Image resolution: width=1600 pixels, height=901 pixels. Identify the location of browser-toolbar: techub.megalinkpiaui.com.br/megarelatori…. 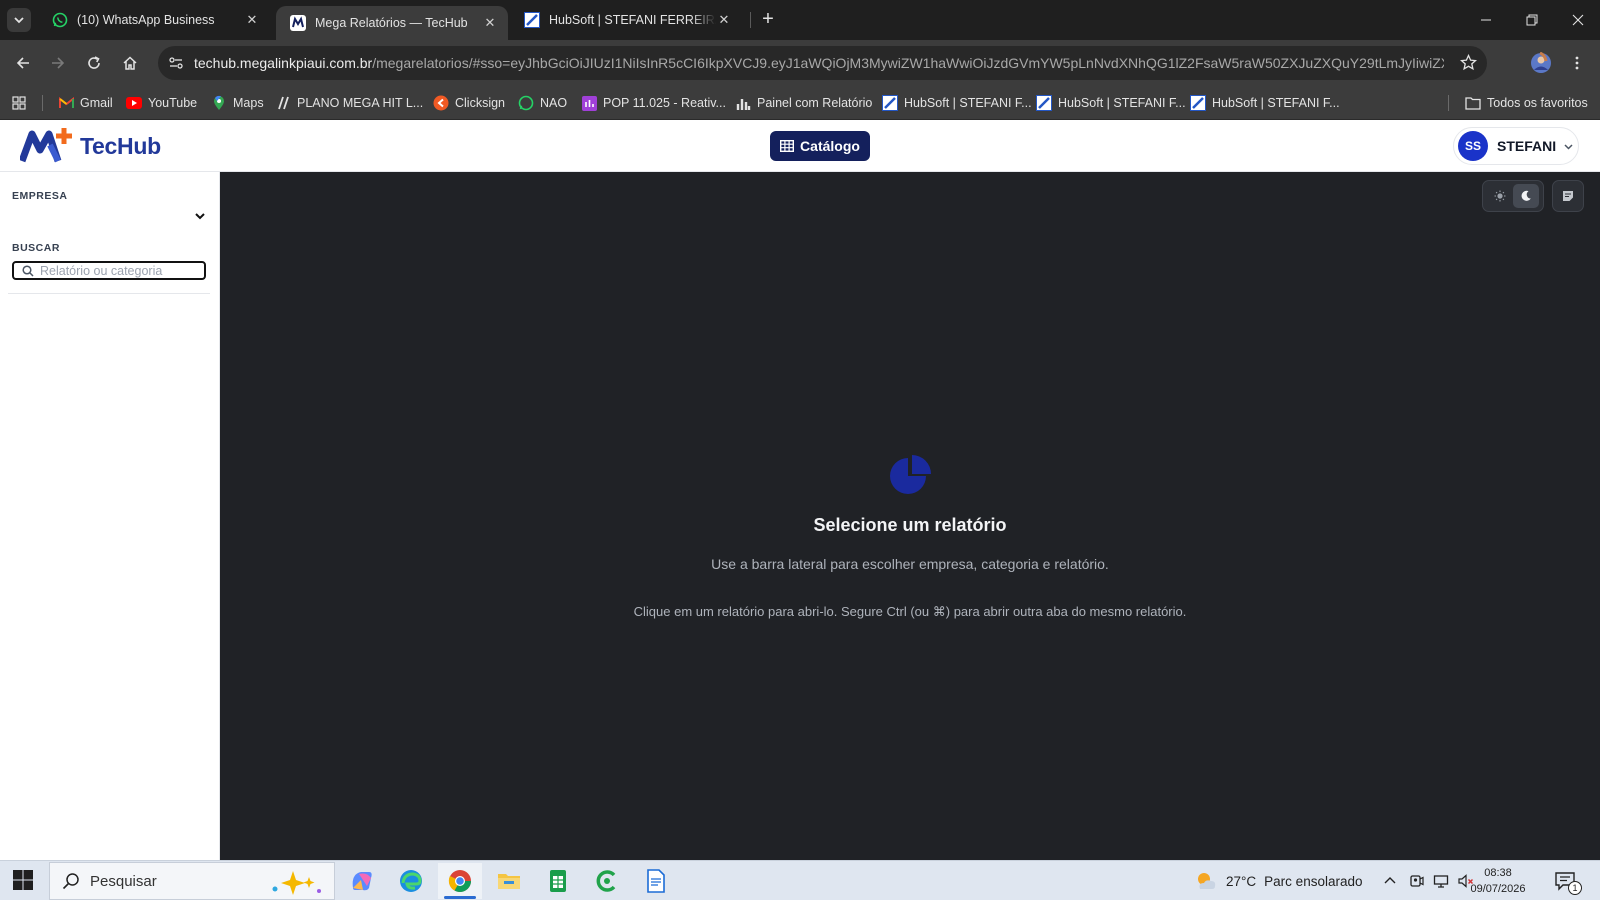
(800, 63).